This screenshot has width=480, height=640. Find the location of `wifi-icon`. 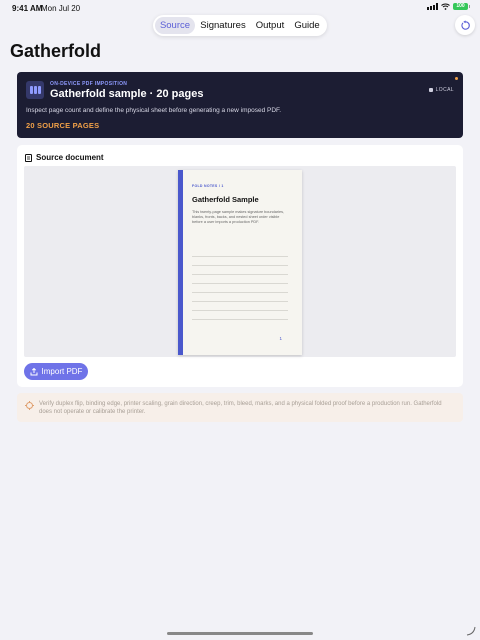

wifi-icon is located at coordinates (445, 6).